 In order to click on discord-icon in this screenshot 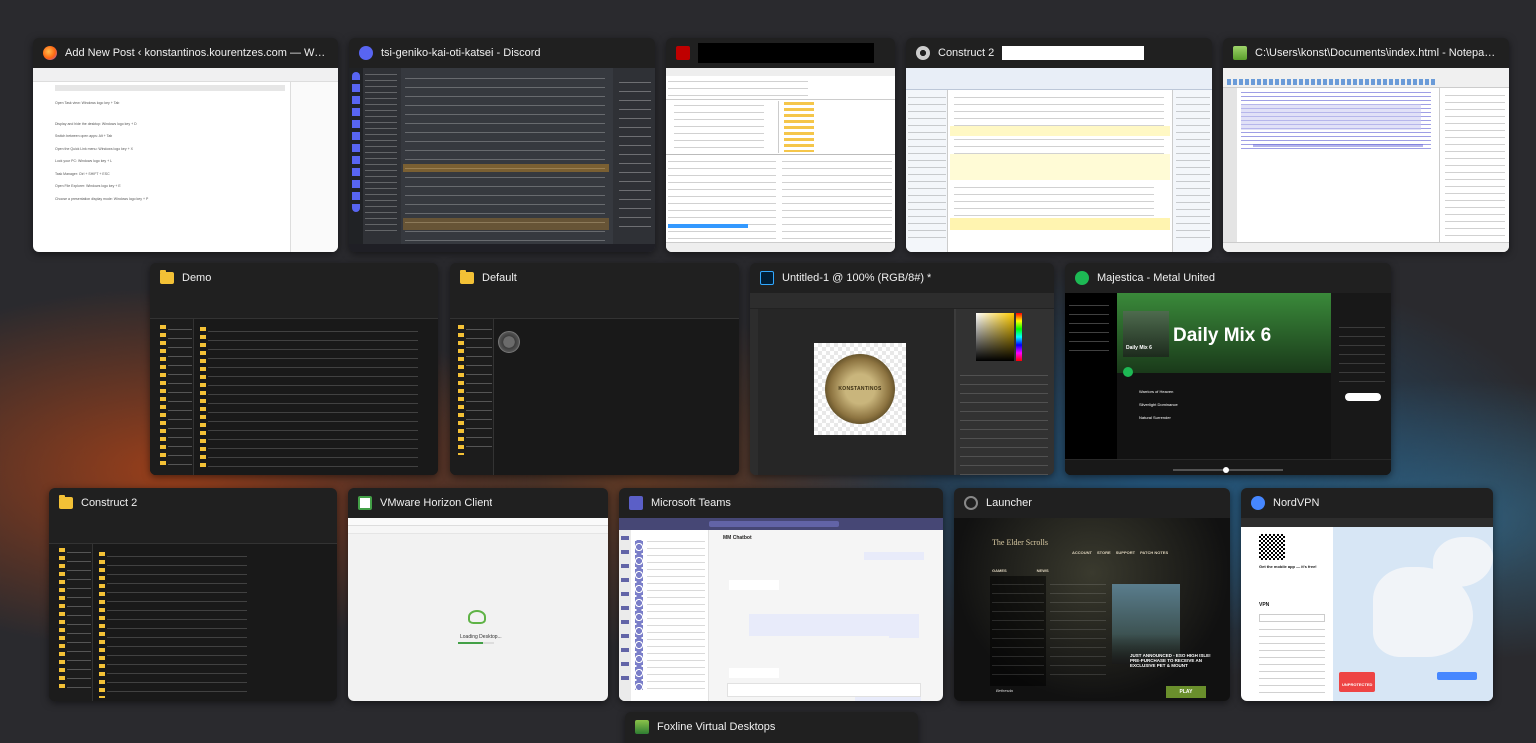, I will do `click(366, 53)`.